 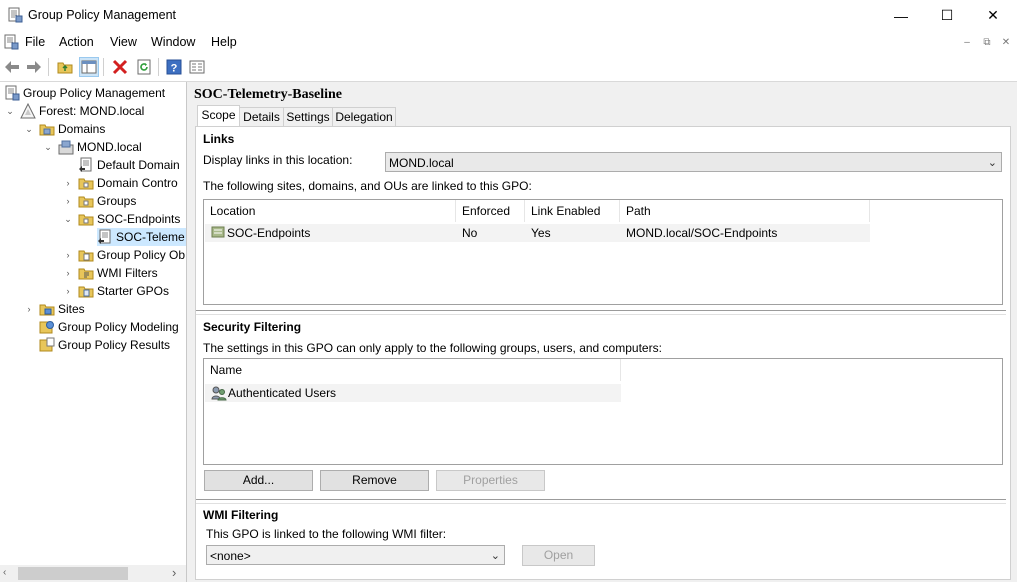 I want to click on tree-item-gp-modeling: Group Policy Modeling, so click(x=109, y=327).